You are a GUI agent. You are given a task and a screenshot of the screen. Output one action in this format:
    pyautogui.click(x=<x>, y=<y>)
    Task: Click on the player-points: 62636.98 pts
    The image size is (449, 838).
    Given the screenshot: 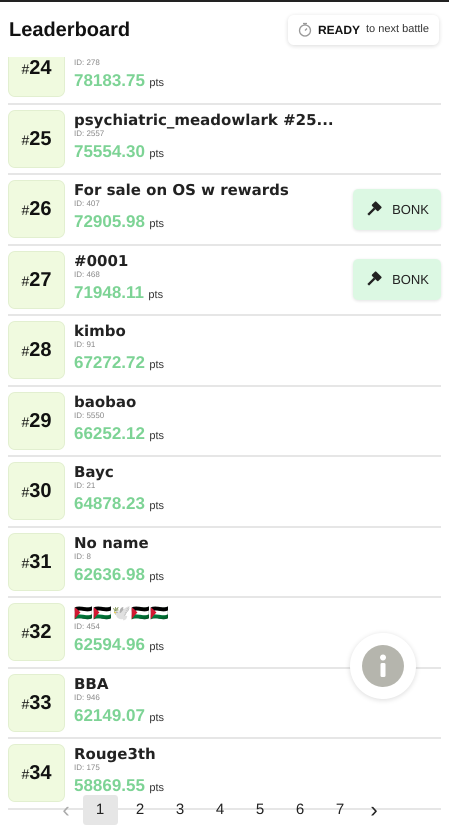 What is the action you would take?
    pyautogui.click(x=120, y=575)
    